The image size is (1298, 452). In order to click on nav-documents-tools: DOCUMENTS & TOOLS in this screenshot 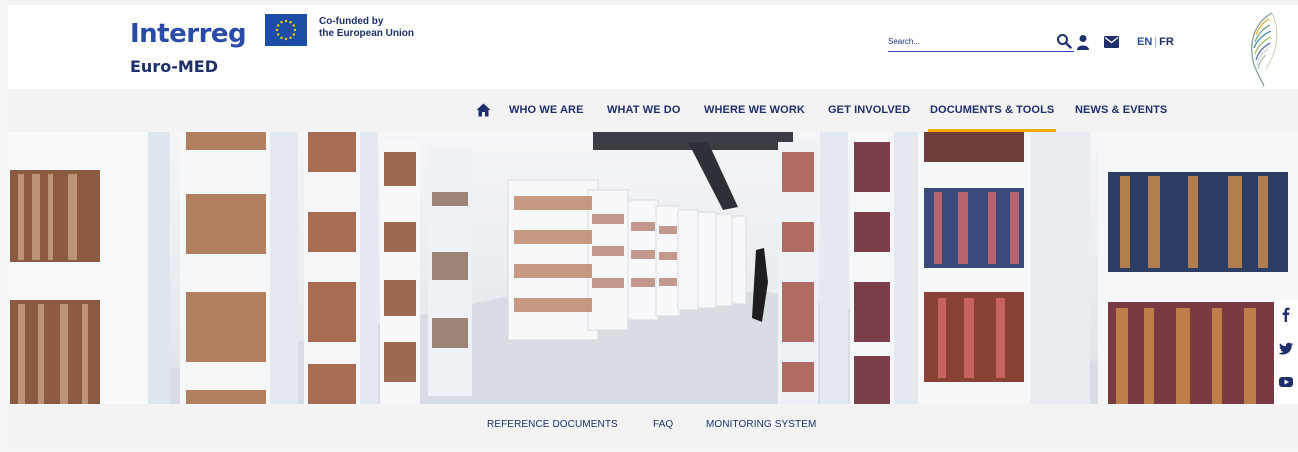, I will do `click(992, 118)`.